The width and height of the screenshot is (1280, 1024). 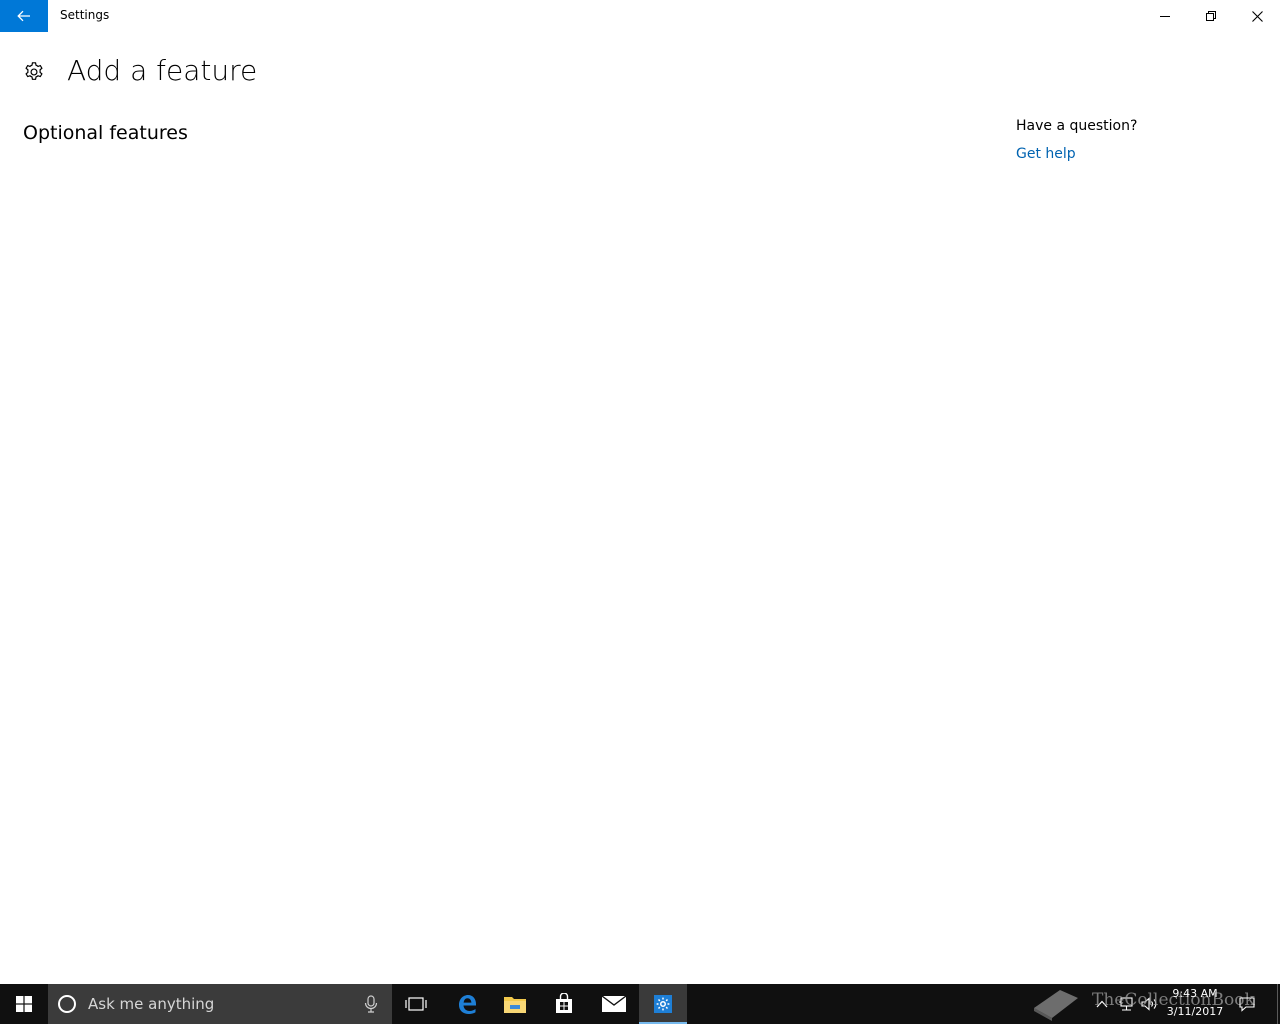 I want to click on window-title: Settings, so click(x=85, y=15).